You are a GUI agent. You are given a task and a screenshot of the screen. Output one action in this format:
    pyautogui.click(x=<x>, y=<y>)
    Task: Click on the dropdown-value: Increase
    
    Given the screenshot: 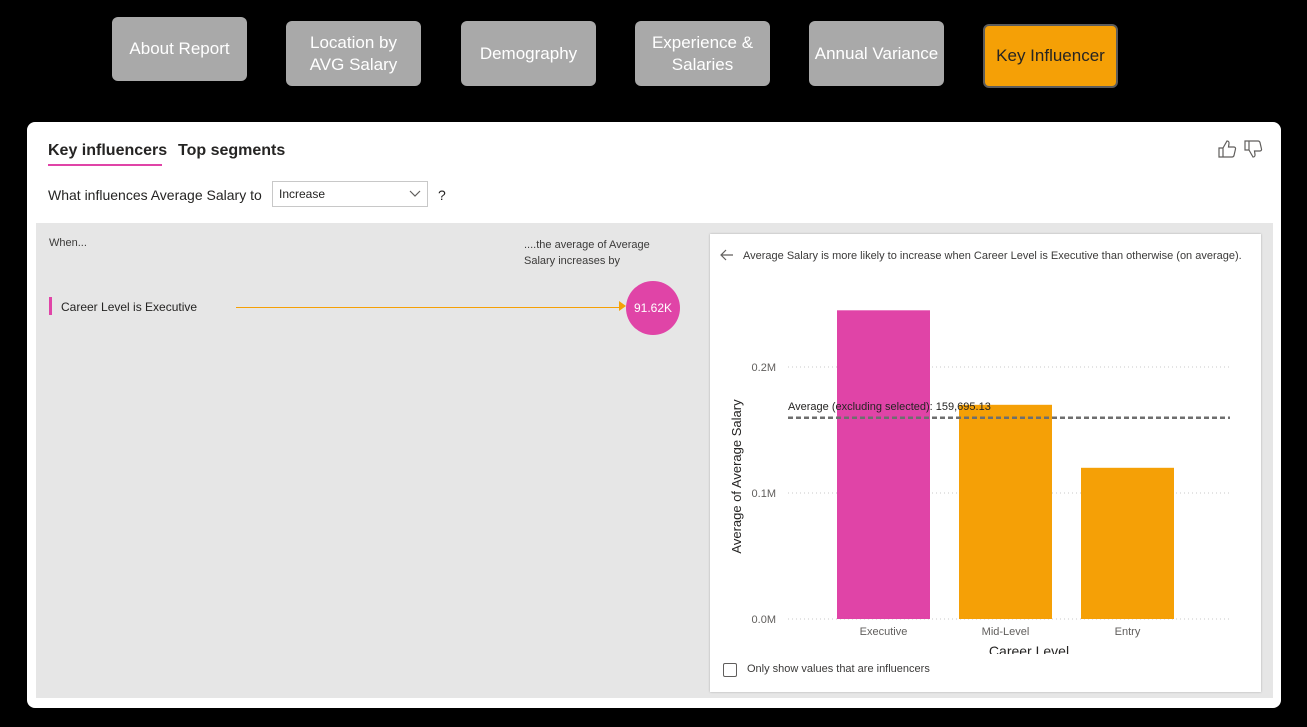 What is the action you would take?
    pyautogui.click(x=302, y=194)
    